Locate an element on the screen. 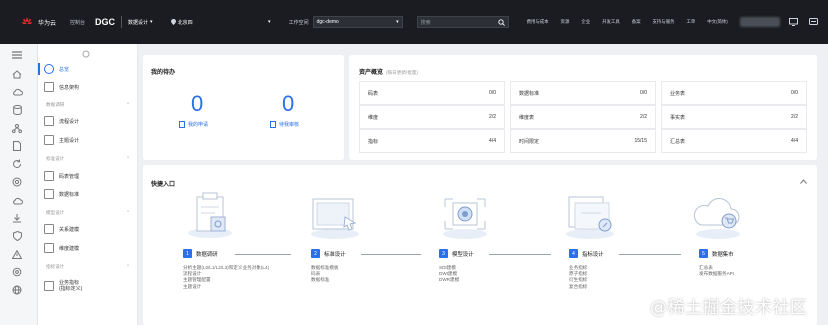  step-sub-link: 复合指标 is located at coordinates (578, 287).